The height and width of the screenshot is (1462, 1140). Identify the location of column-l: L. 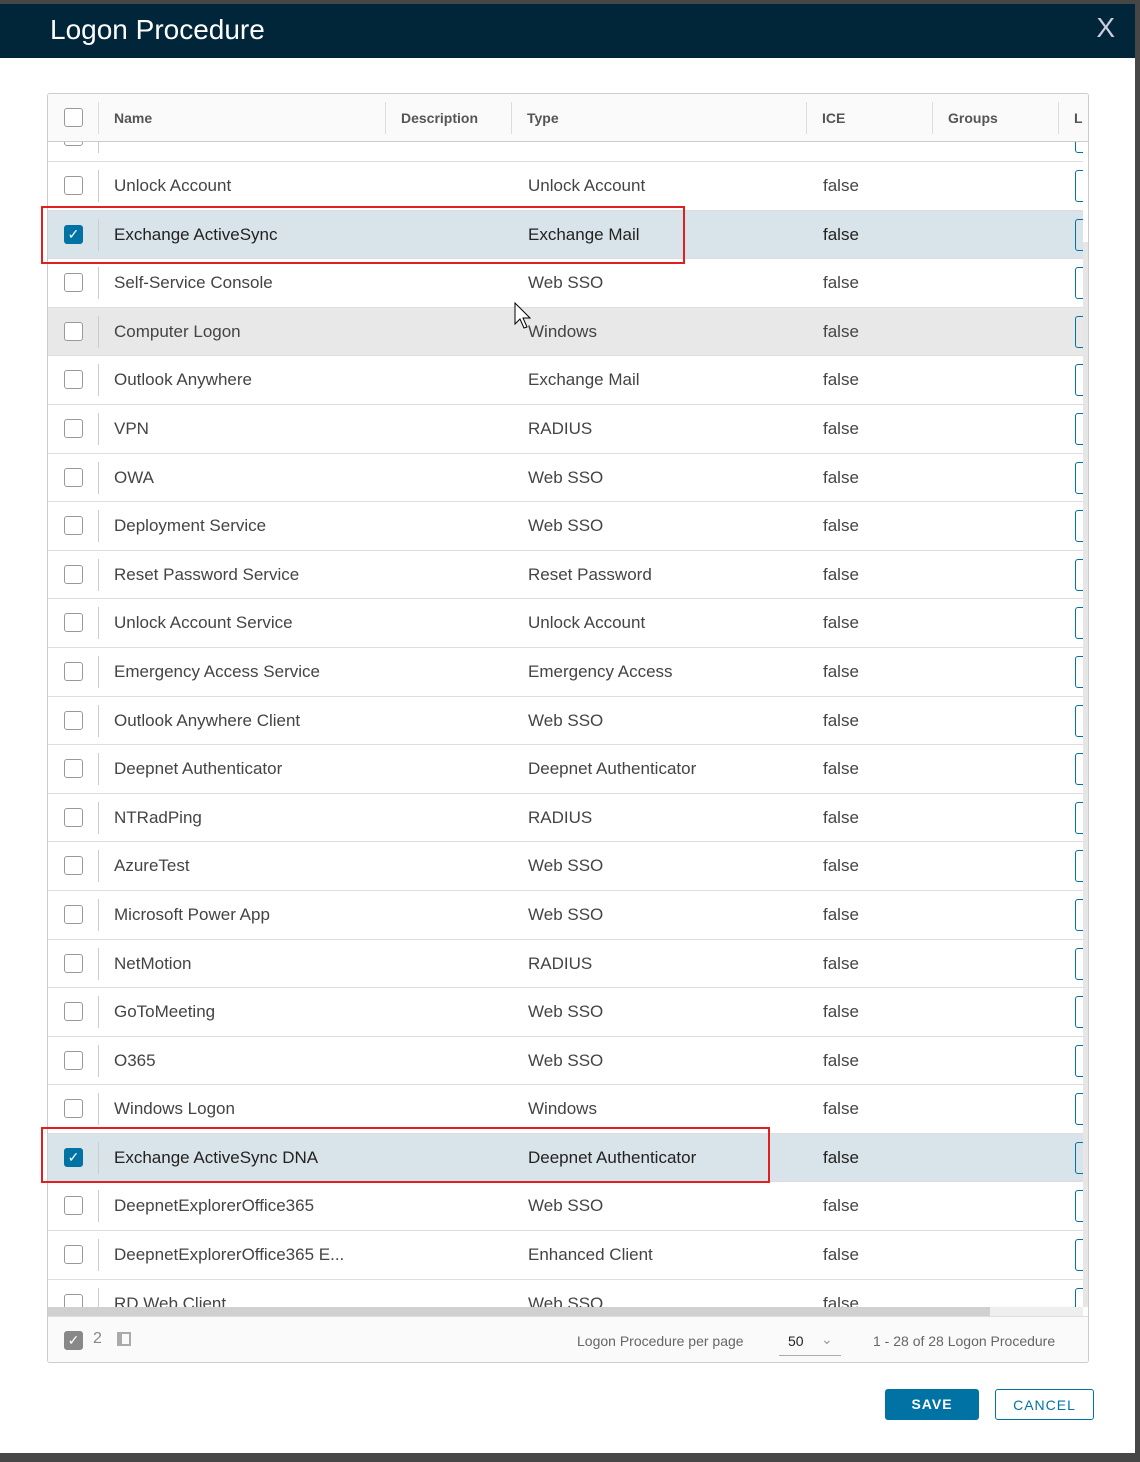
(1078, 118).